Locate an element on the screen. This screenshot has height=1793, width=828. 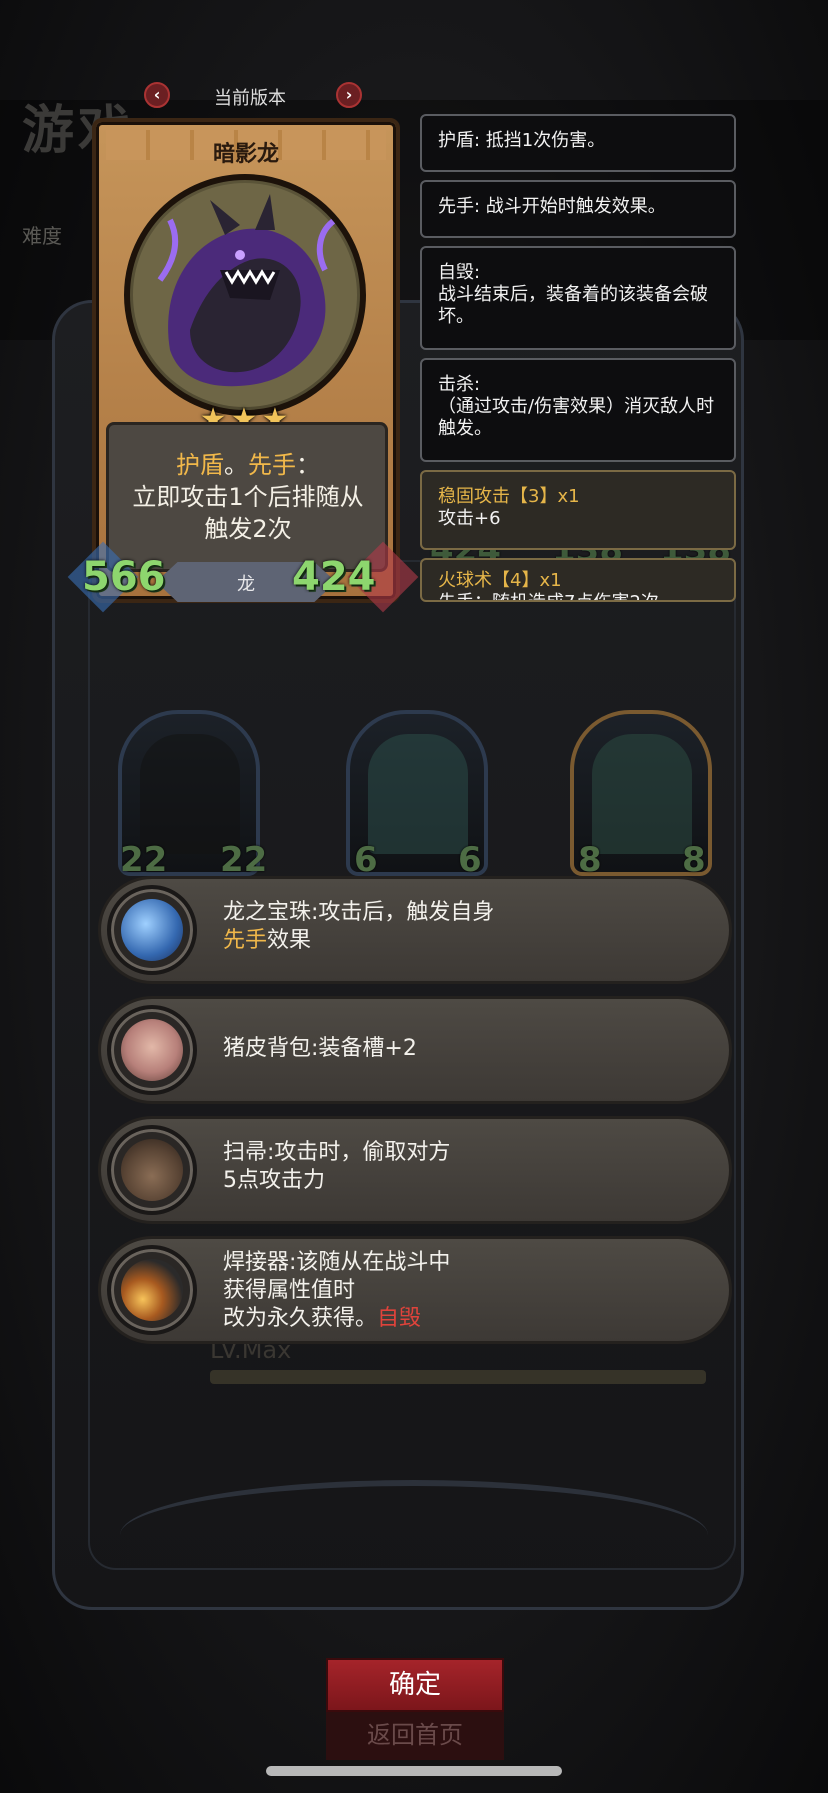
minion-slot: 22 22 is located at coordinates (192, 795).